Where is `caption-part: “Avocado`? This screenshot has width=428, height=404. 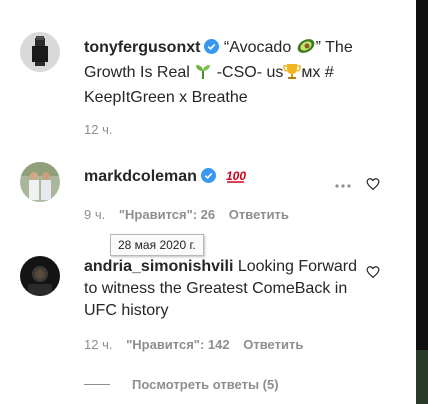 caption-part: “Avocado is located at coordinates (259, 47).